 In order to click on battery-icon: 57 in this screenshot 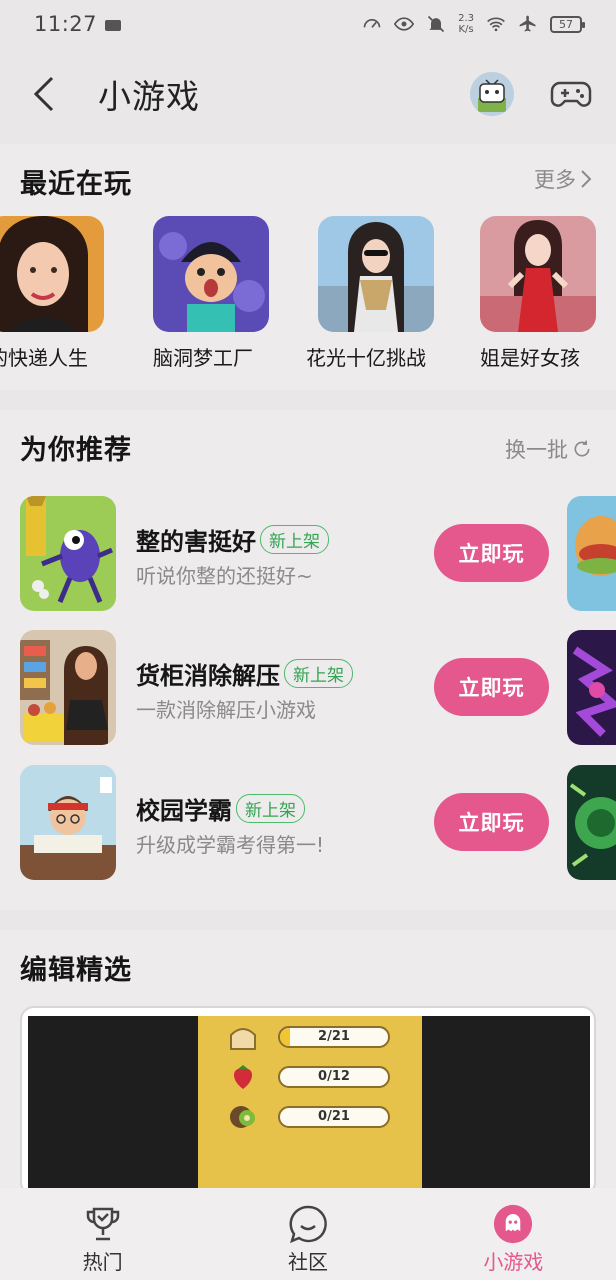, I will do `click(567, 24)`.